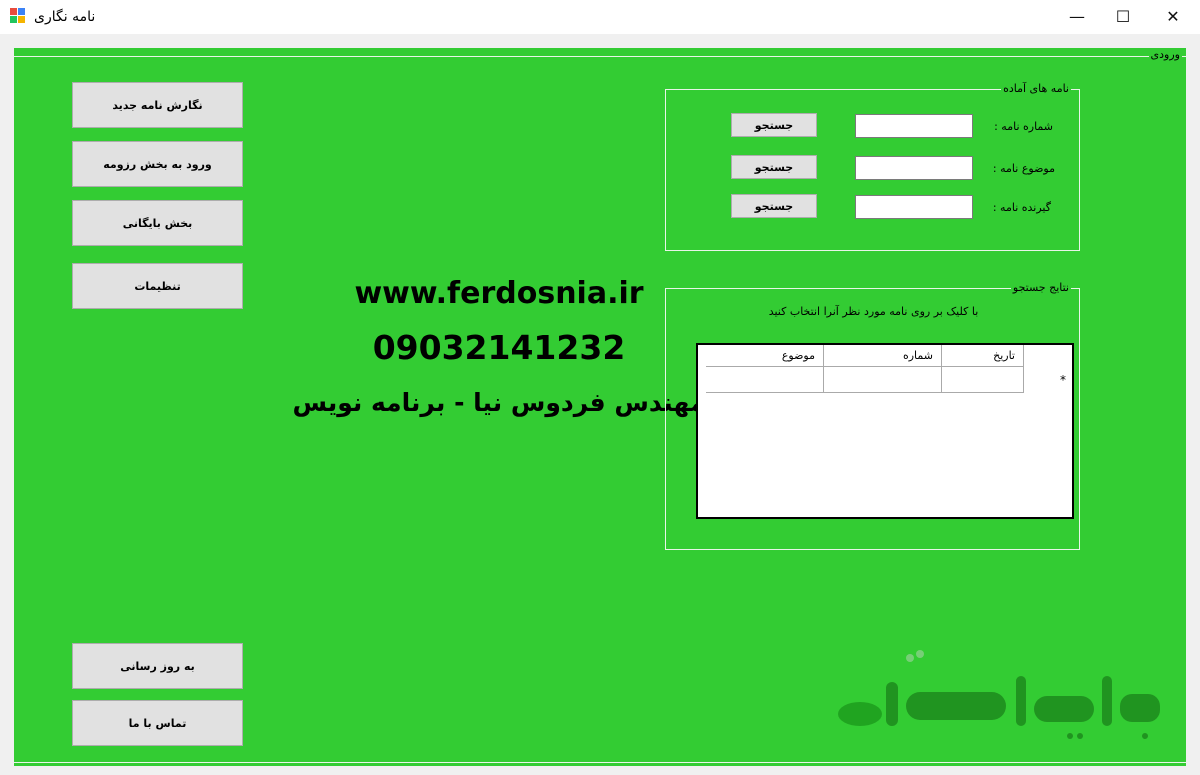  Describe the element at coordinates (1173, 17) in the screenshot. I see `close-button: ✕` at that location.